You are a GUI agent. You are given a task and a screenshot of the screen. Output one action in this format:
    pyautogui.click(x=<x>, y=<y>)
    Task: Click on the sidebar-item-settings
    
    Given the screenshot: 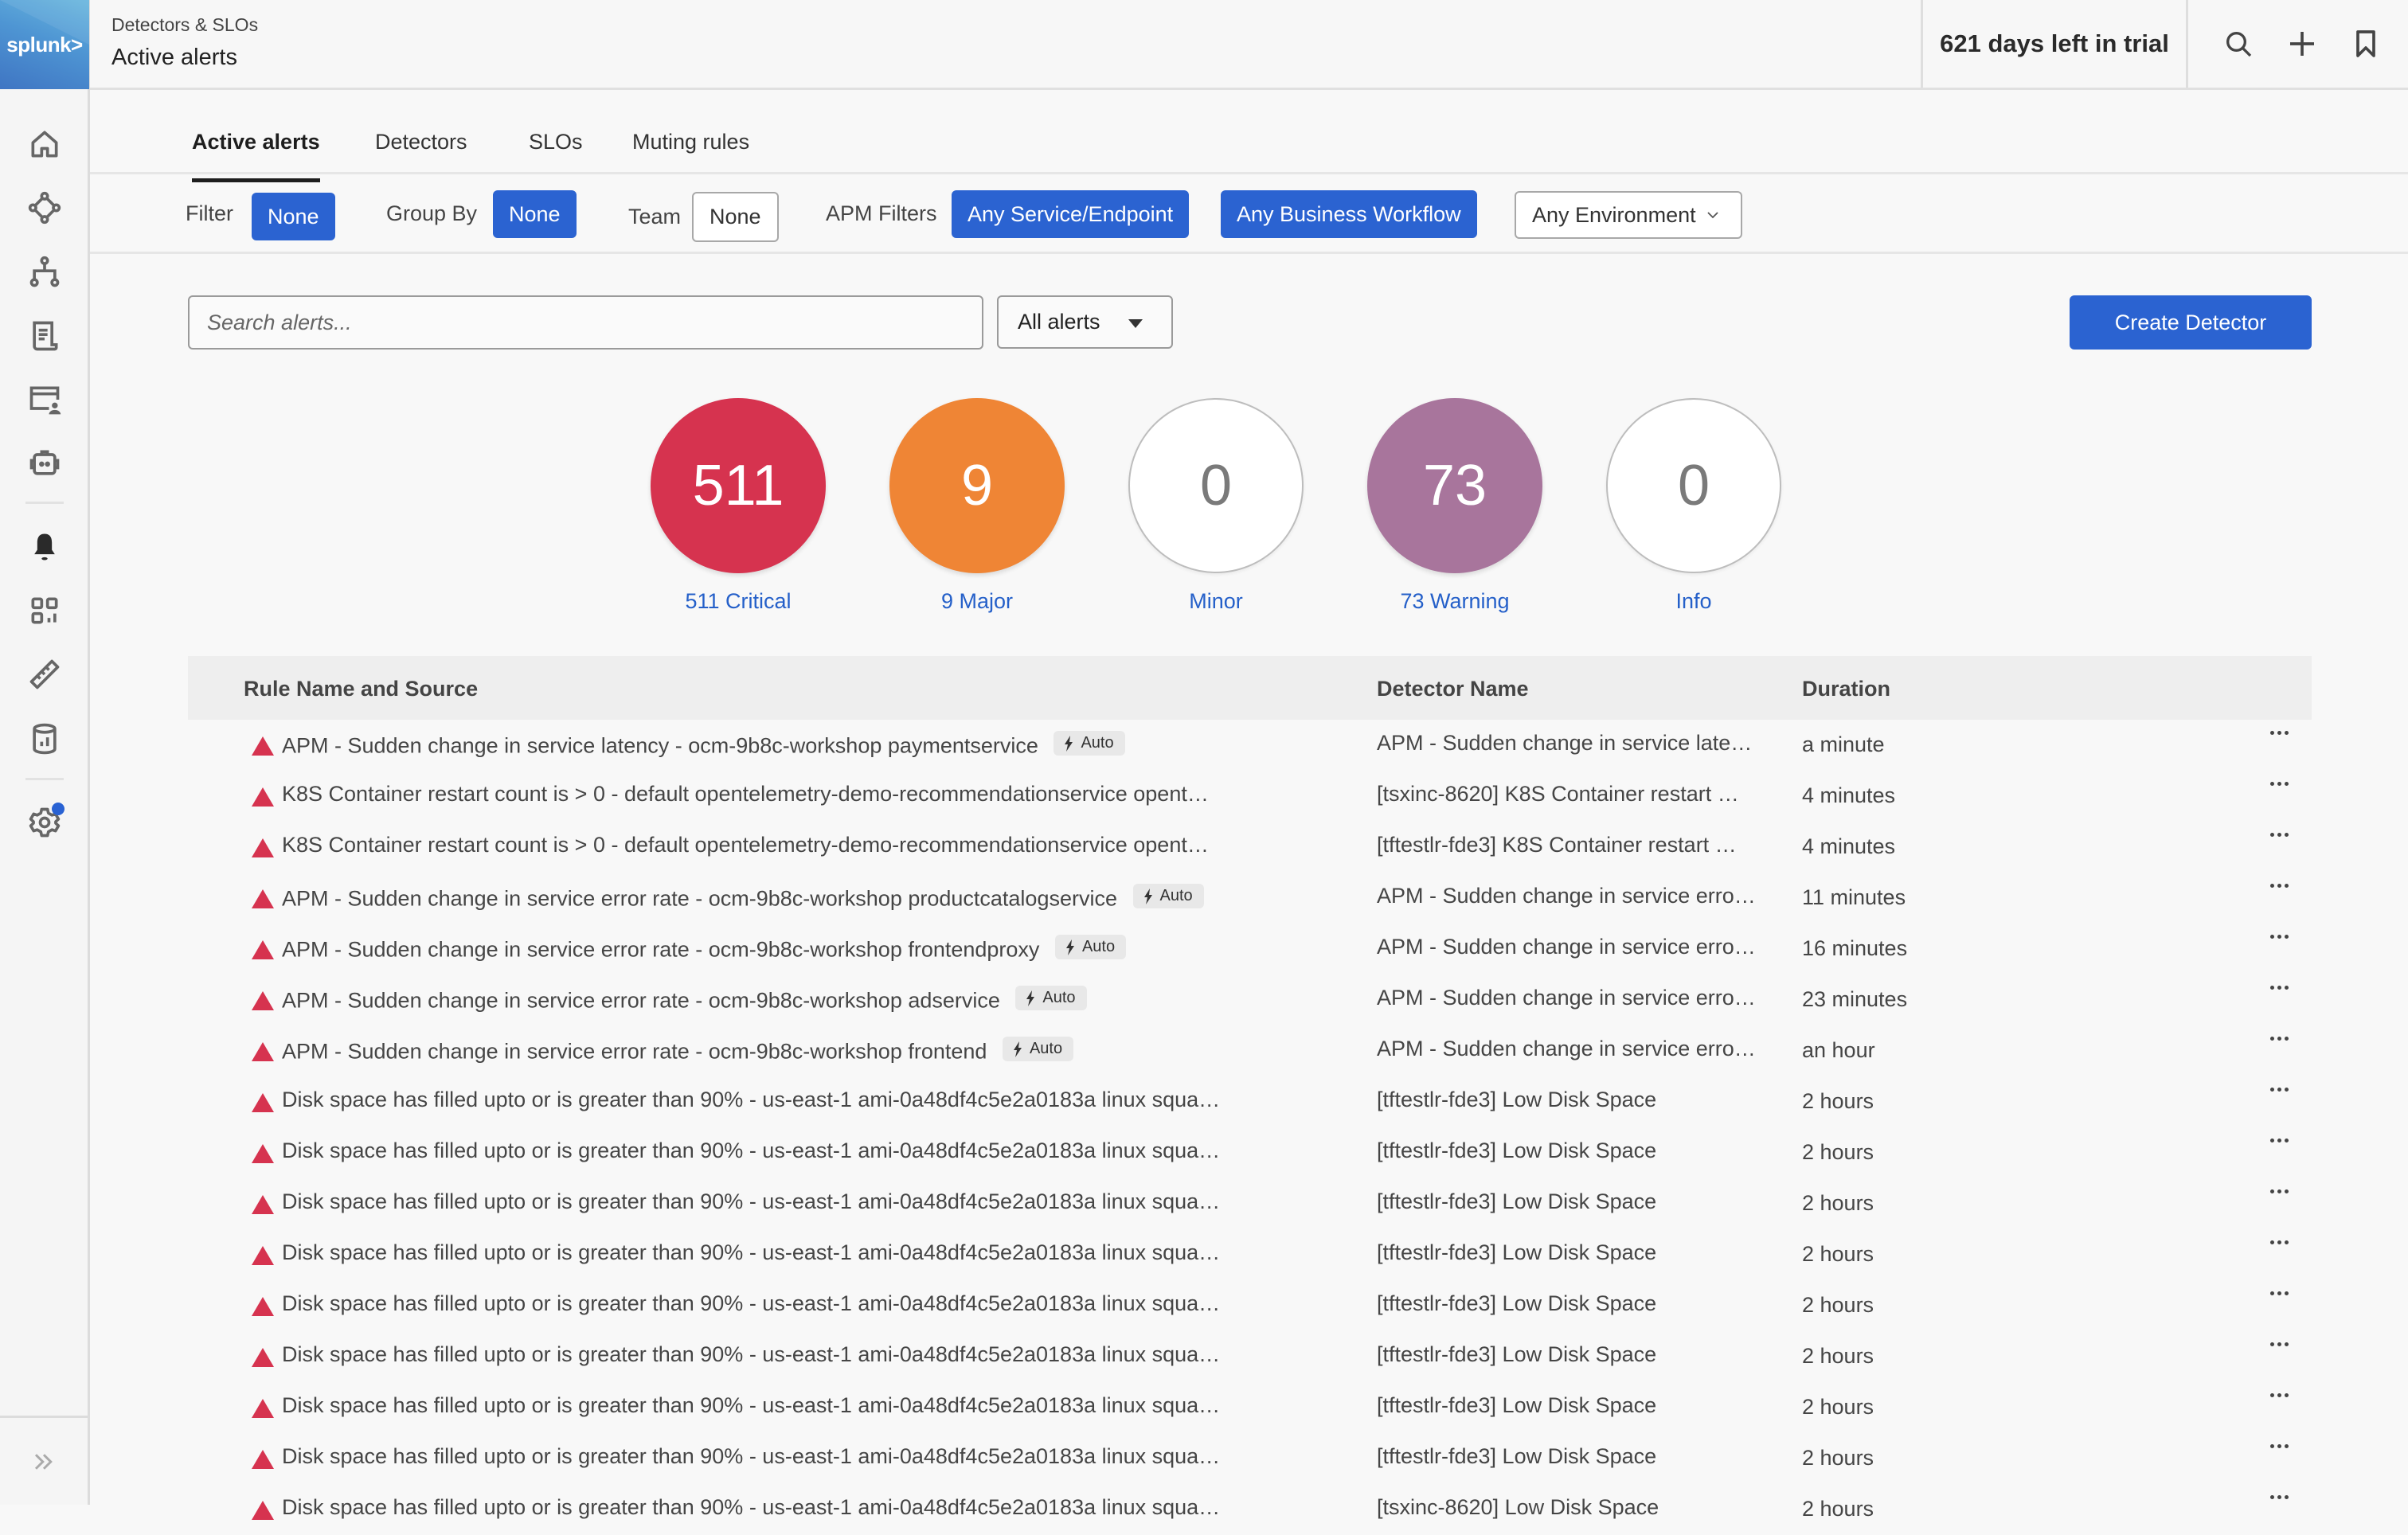 What is the action you would take?
    pyautogui.click(x=44, y=822)
    